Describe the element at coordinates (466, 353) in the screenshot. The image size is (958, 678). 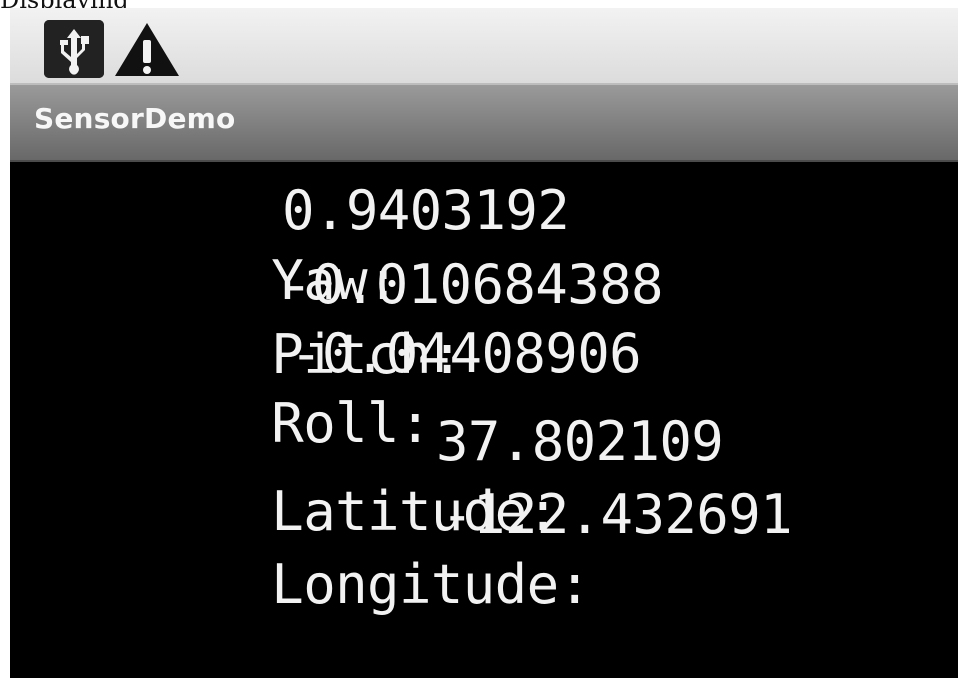
I see `roll-value: -0.04408906` at that location.